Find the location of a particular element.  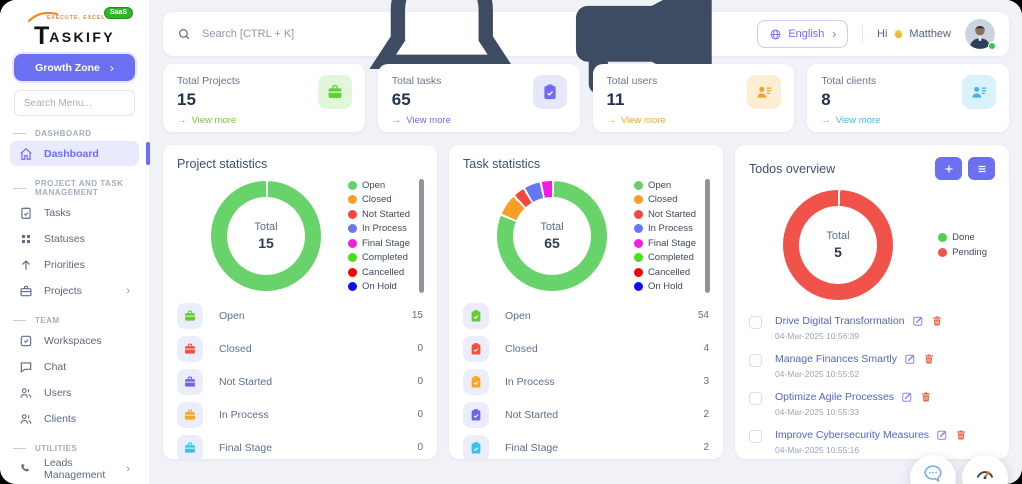

chat-fab-button is located at coordinates (933, 469).